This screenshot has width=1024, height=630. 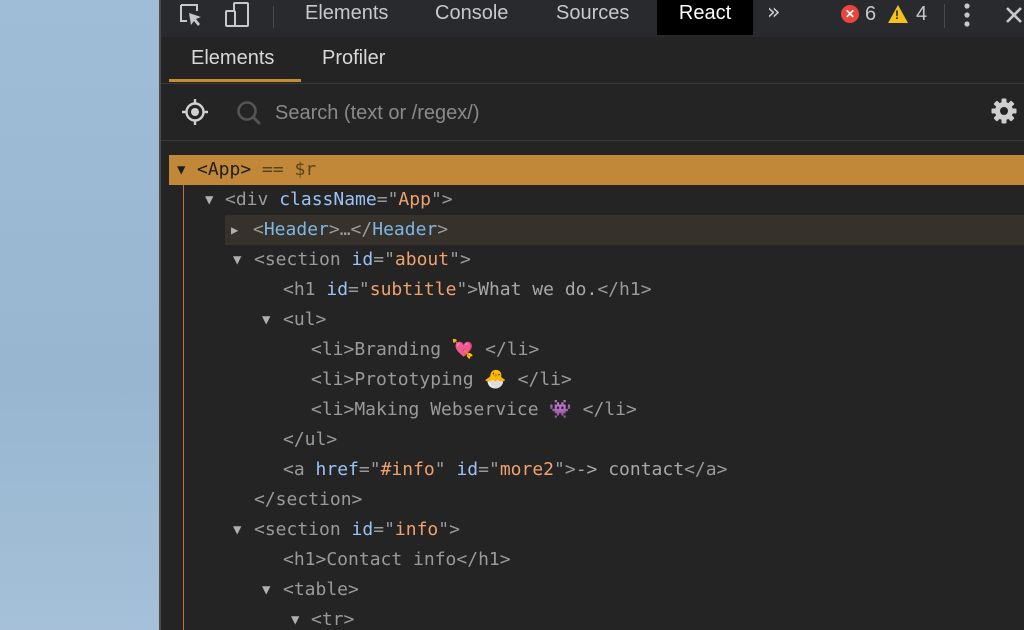 I want to click on error-icon: ✕, so click(x=850, y=14).